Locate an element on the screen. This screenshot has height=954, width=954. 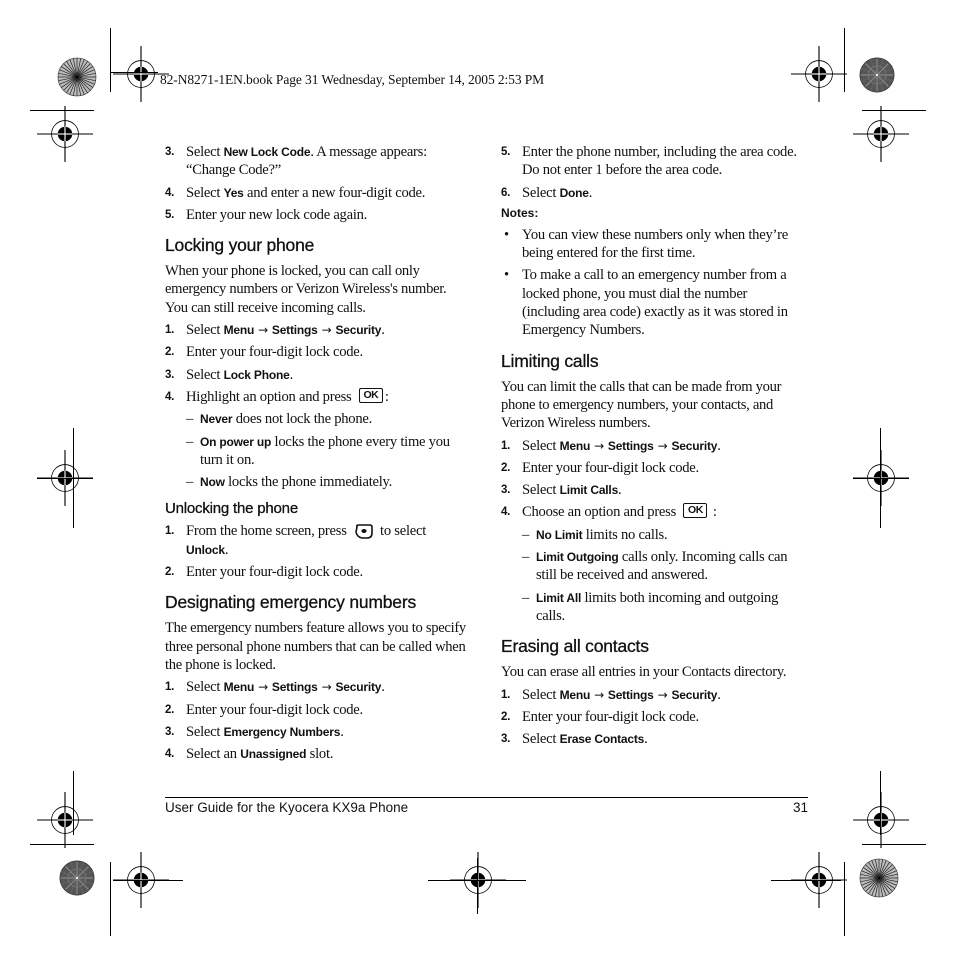
list-item: 3. Select Erase Contacts. is located at coordinates (654, 739).